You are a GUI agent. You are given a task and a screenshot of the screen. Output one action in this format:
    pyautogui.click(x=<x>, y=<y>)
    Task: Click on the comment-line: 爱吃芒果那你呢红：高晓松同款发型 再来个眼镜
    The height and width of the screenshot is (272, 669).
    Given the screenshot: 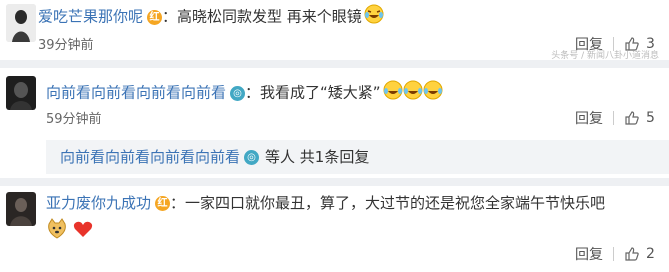 What is the action you would take?
    pyautogui.click(x=211, y=17)
    